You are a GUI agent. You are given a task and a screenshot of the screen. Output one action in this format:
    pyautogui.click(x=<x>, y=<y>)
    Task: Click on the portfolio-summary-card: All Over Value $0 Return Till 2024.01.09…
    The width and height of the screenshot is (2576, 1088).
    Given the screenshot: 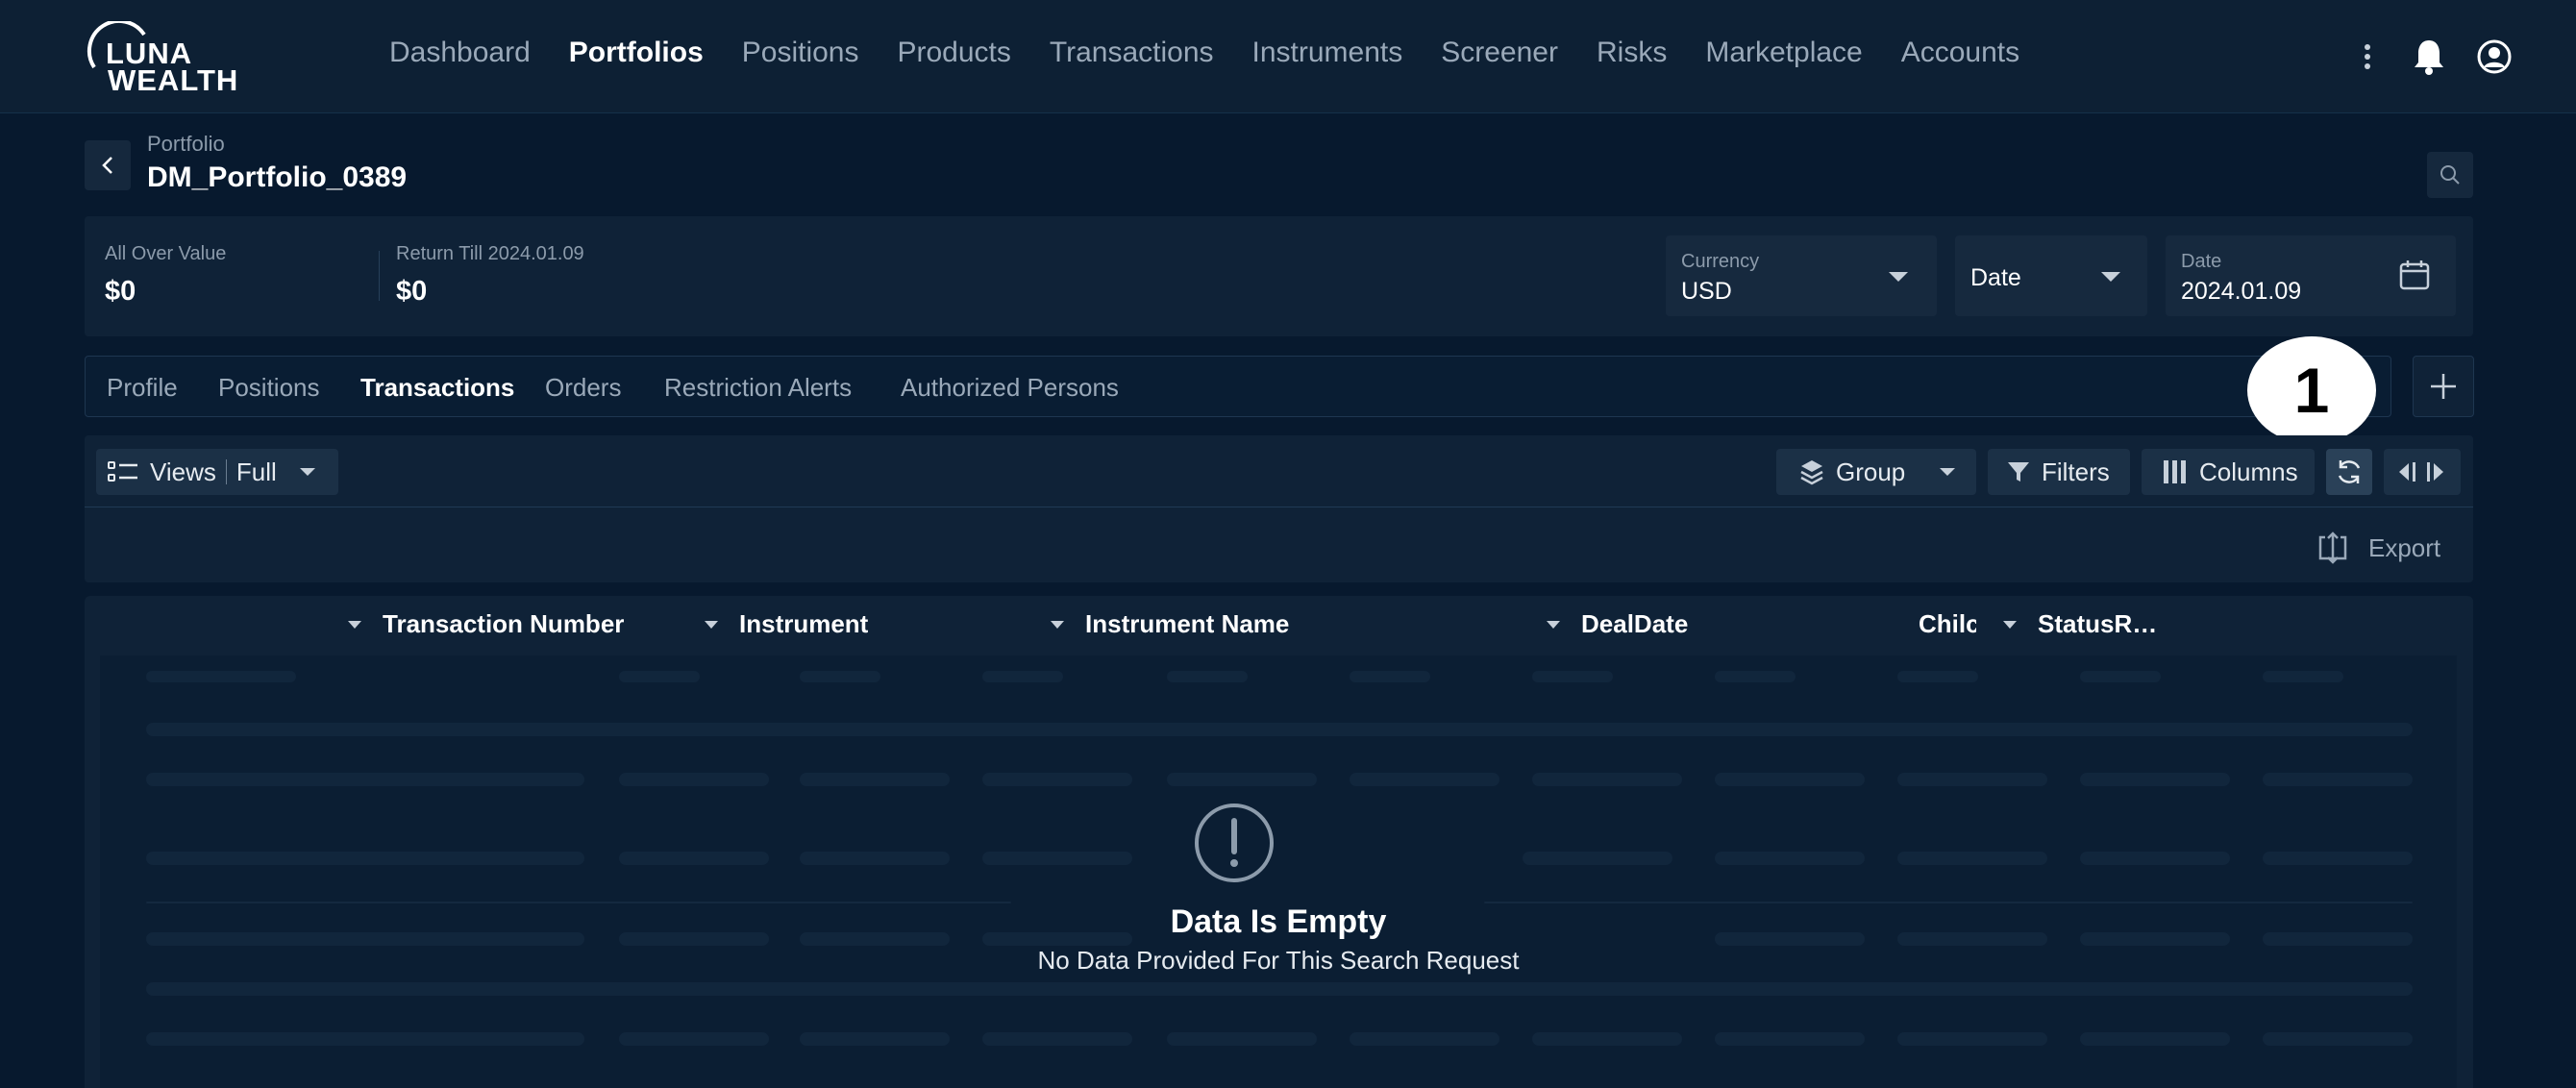 What is the action you would take?
    pyautogui.click(x=1279, y=276)
    